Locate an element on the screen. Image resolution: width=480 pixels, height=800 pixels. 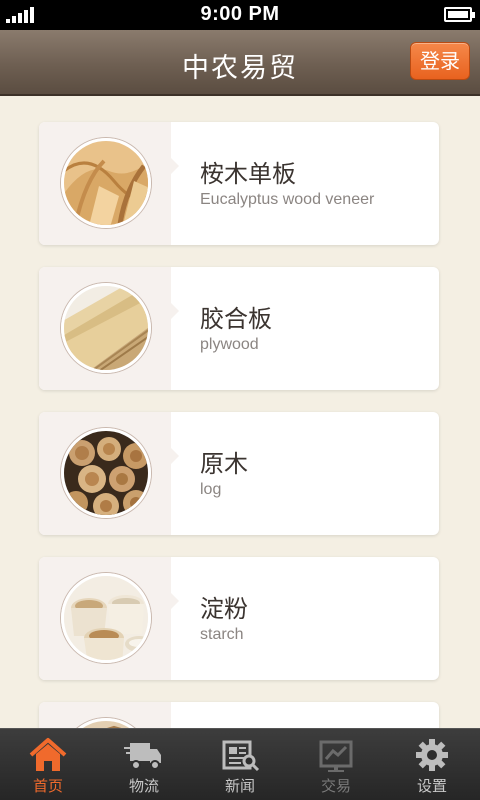
category-card-log: 原木 log is located at coordinates (239, 473).